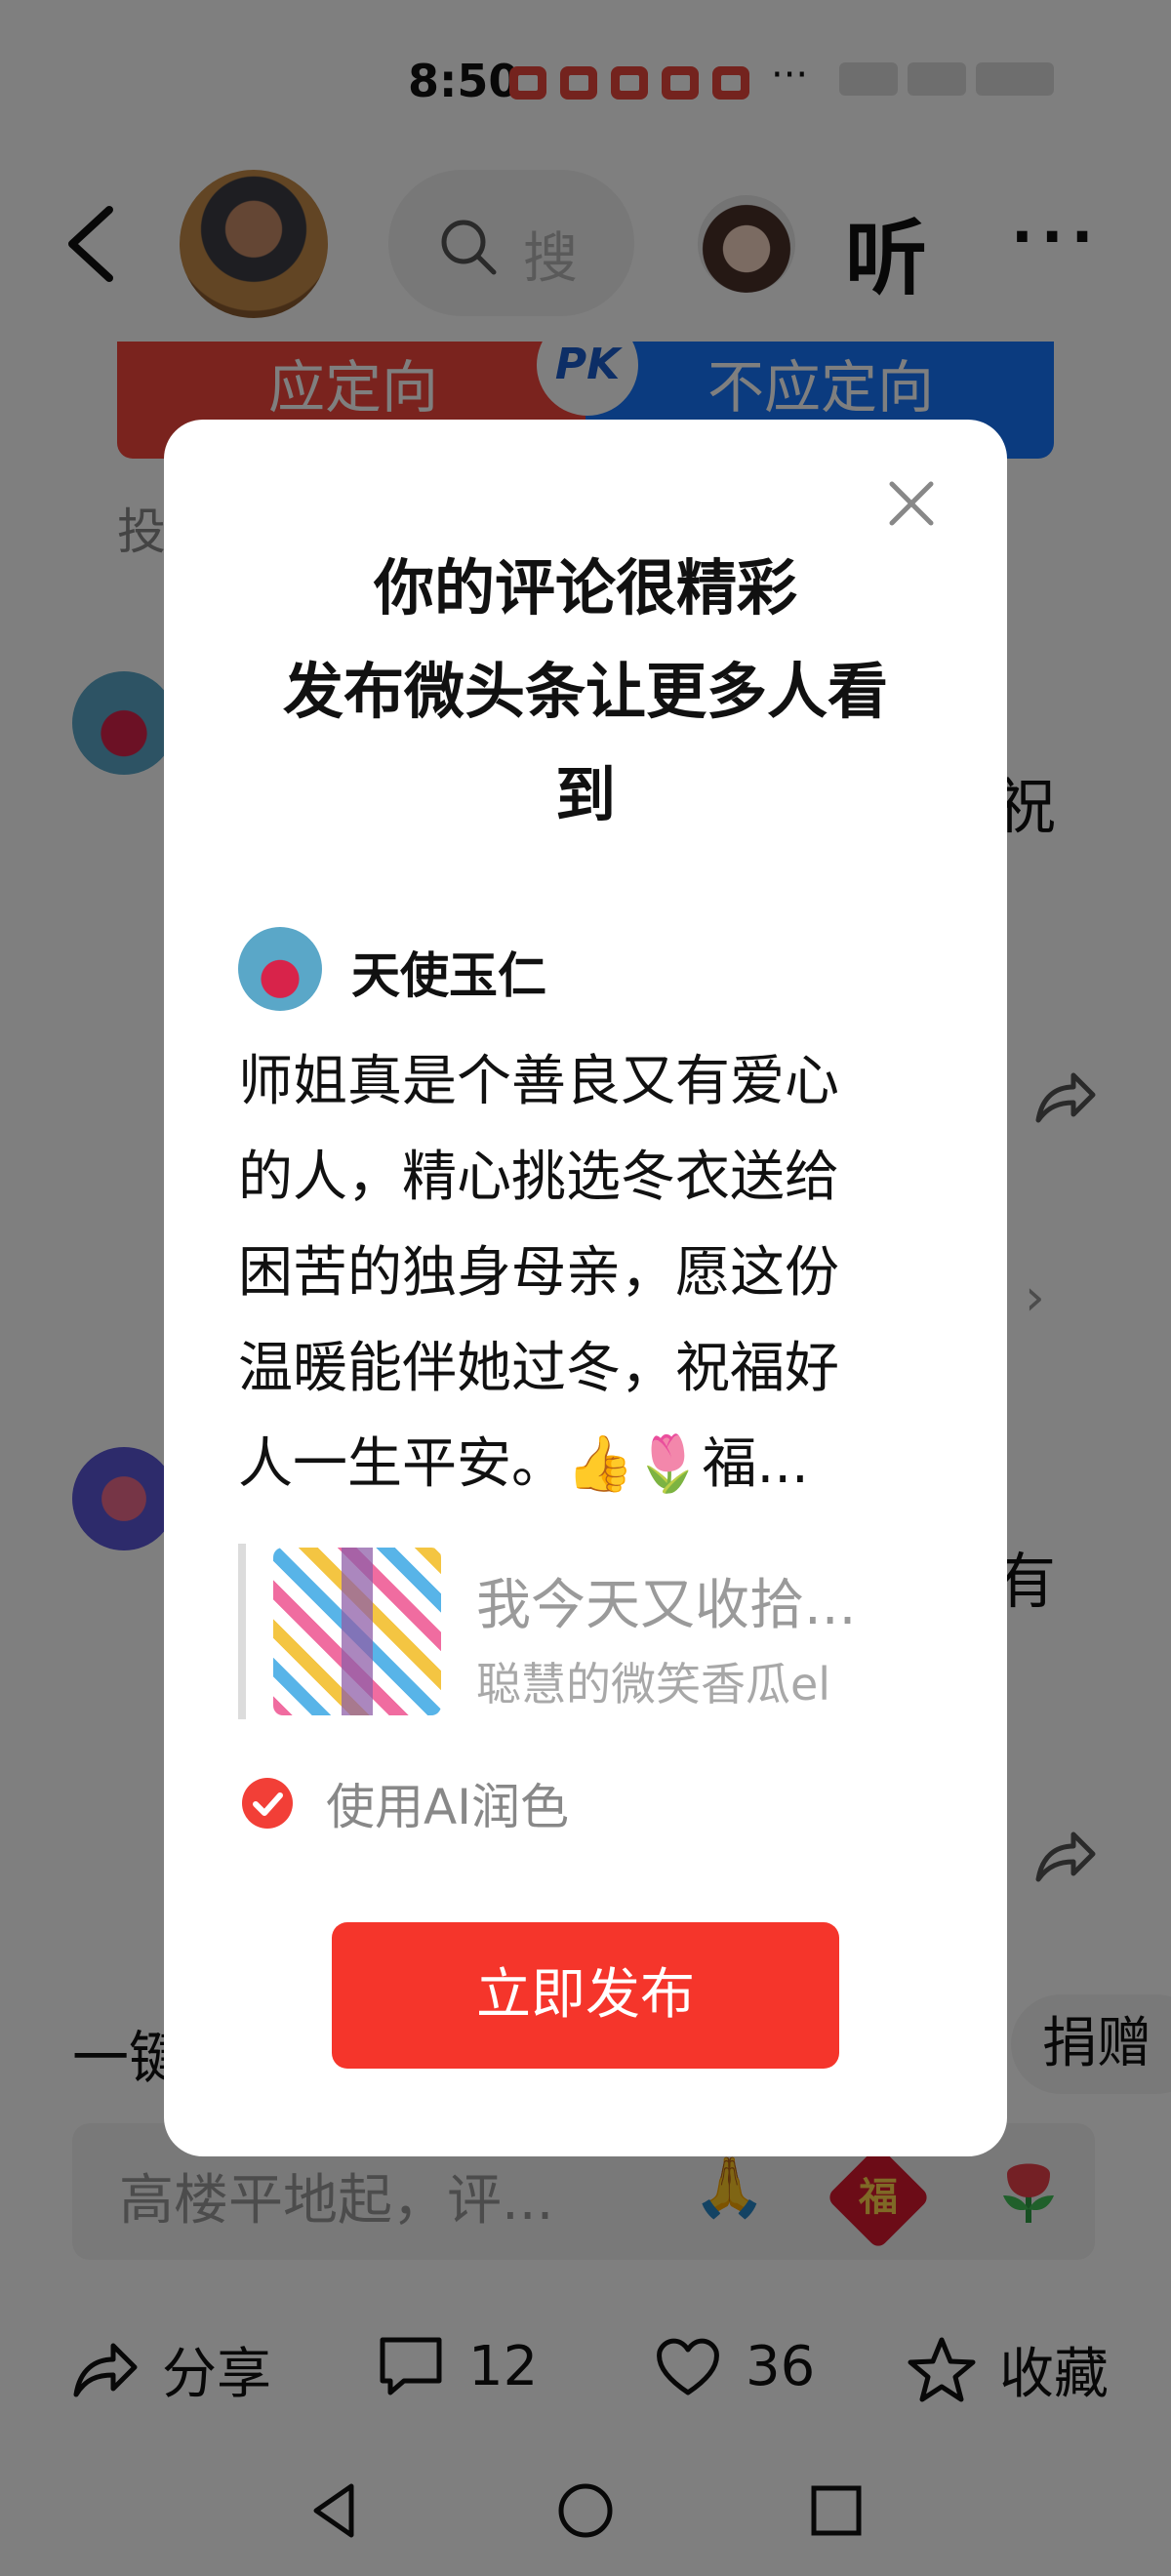  What do you see at coordinates (653, 1684) in the screenshot?
I see `article-author: 聪慧的微笑香瓜el` at bounding box center [653, 1684].